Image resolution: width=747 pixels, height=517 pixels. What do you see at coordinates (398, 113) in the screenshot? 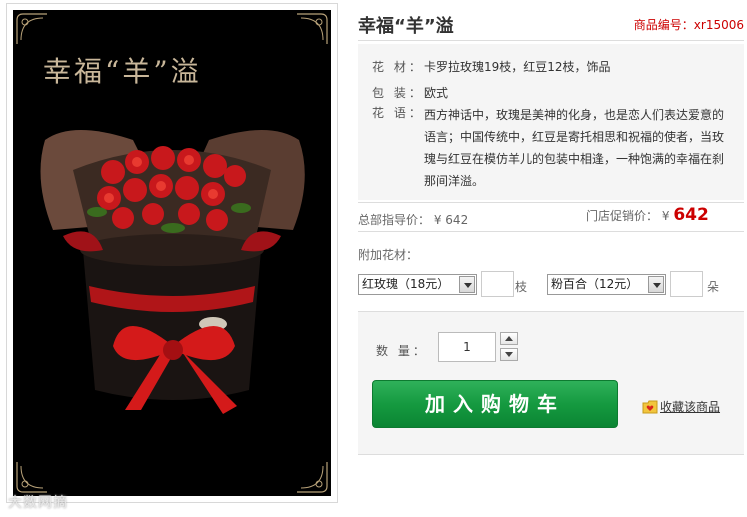
I see `language-label: 花 语：` at bounding box center [398, 113].